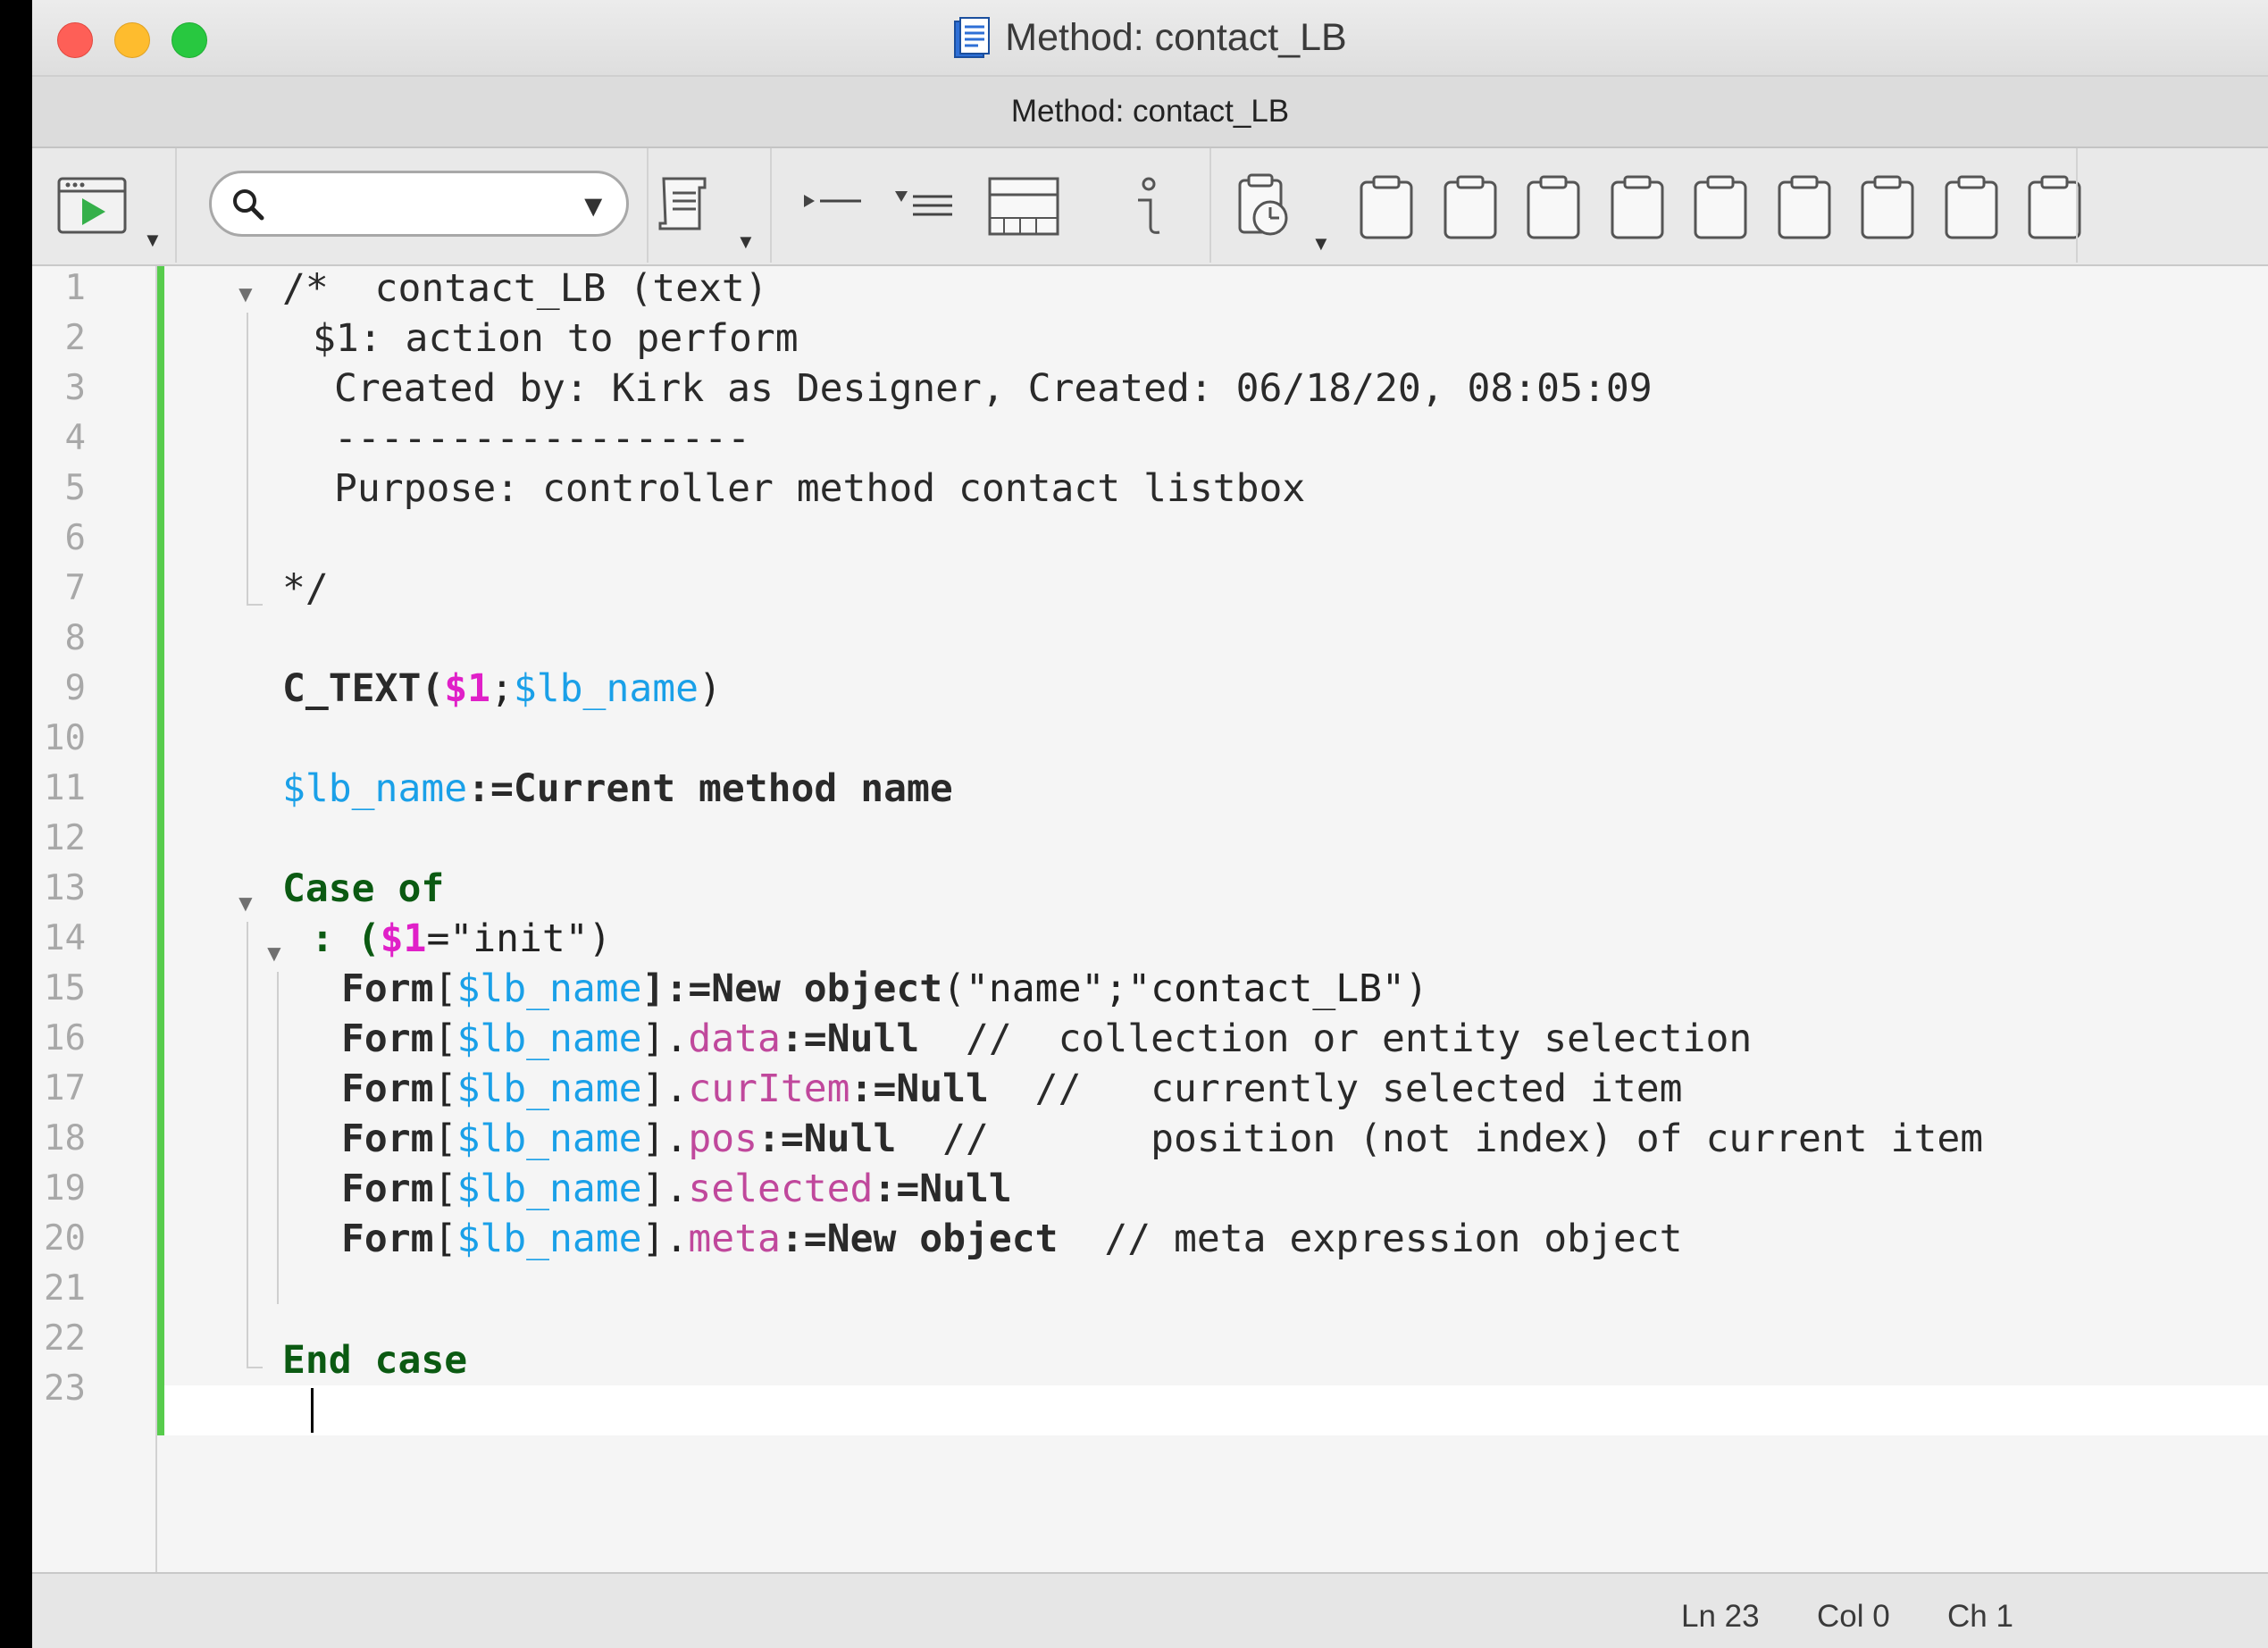  I want to click on title-bar: Method: contact_LB, so click(1150, 38).